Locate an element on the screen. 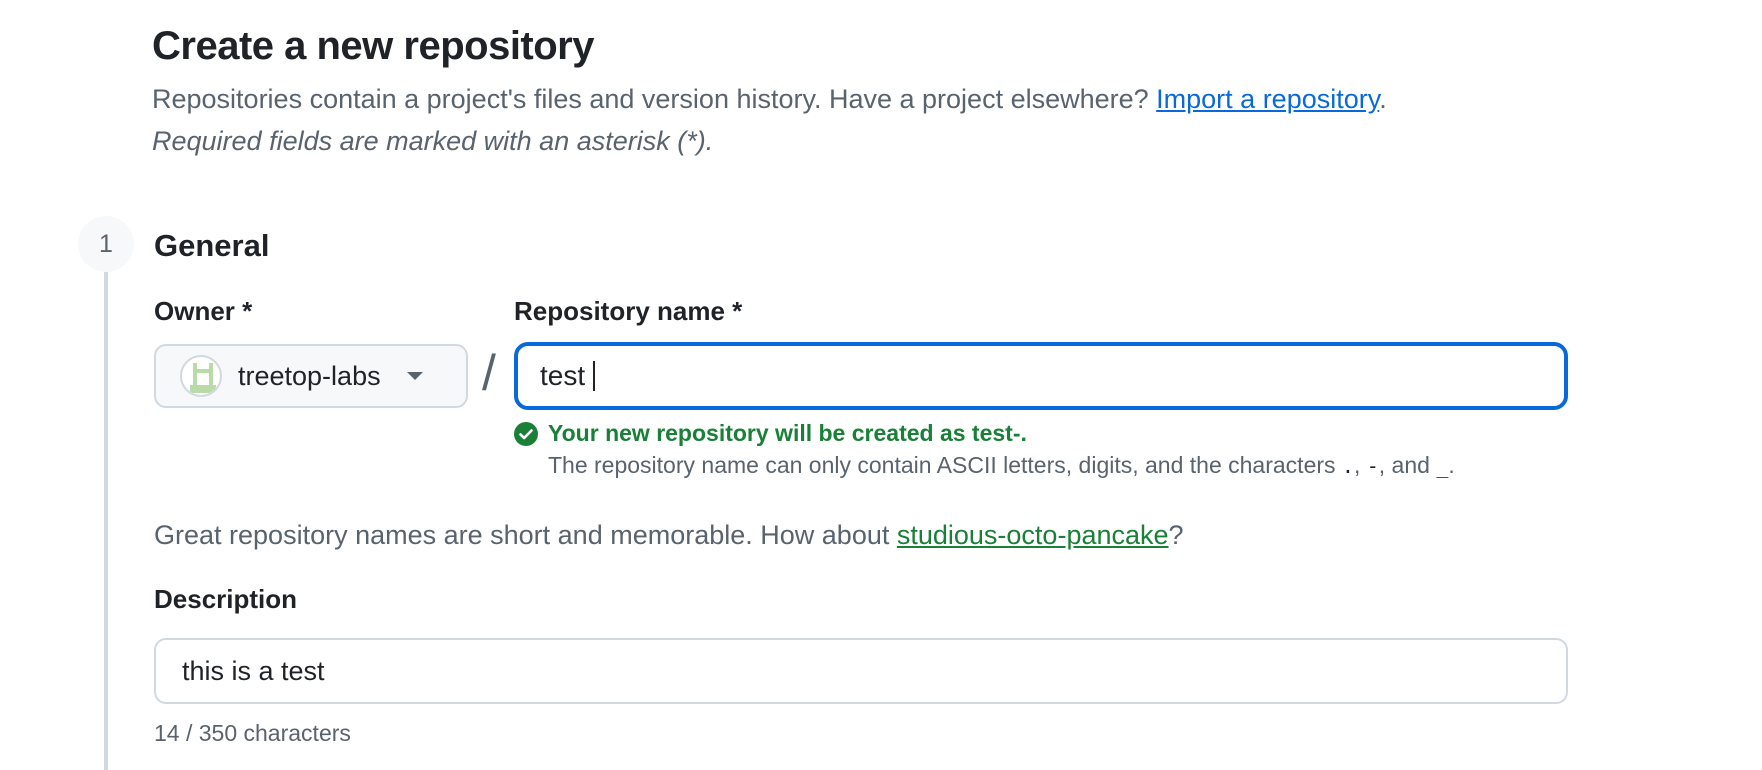 Image resolution: width=1762 pixels, height=770 pixels. description-value: this is a test is located at coordinates (253, 670).